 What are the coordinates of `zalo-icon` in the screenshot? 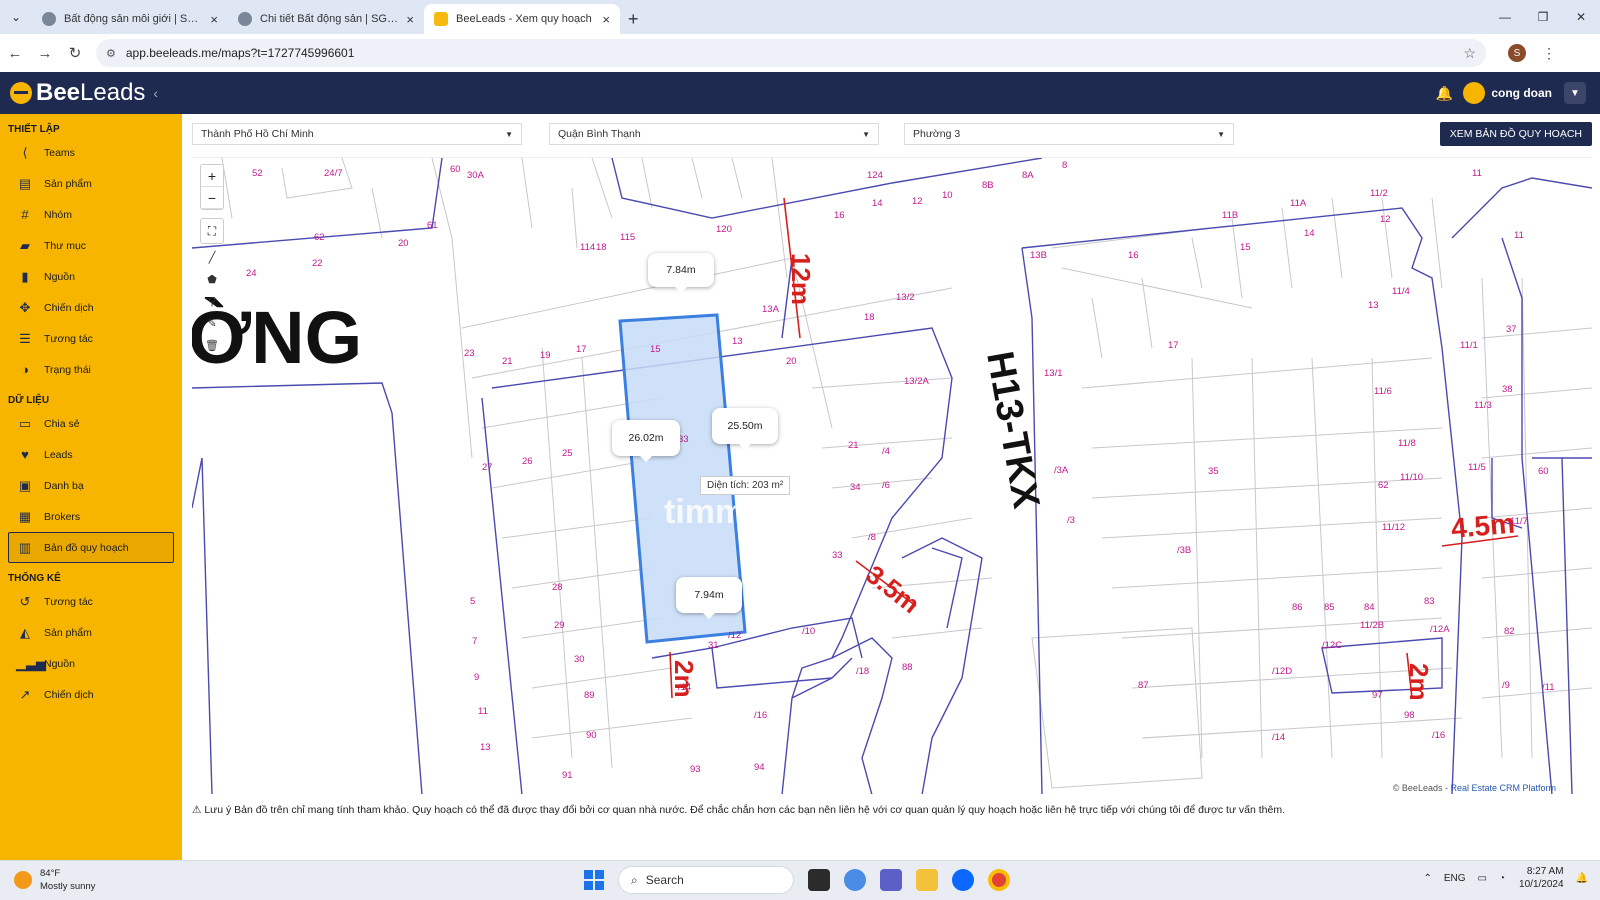 It's located at (963, 880).